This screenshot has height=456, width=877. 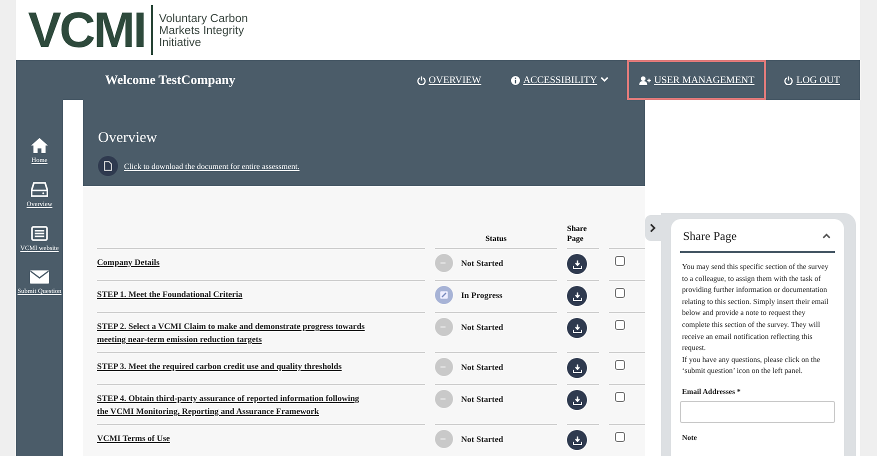 What do you see at coordinates (90, 30) in the screenshot?
I see `logo-wordmark: VCMI` at bounding box center [90, 30].